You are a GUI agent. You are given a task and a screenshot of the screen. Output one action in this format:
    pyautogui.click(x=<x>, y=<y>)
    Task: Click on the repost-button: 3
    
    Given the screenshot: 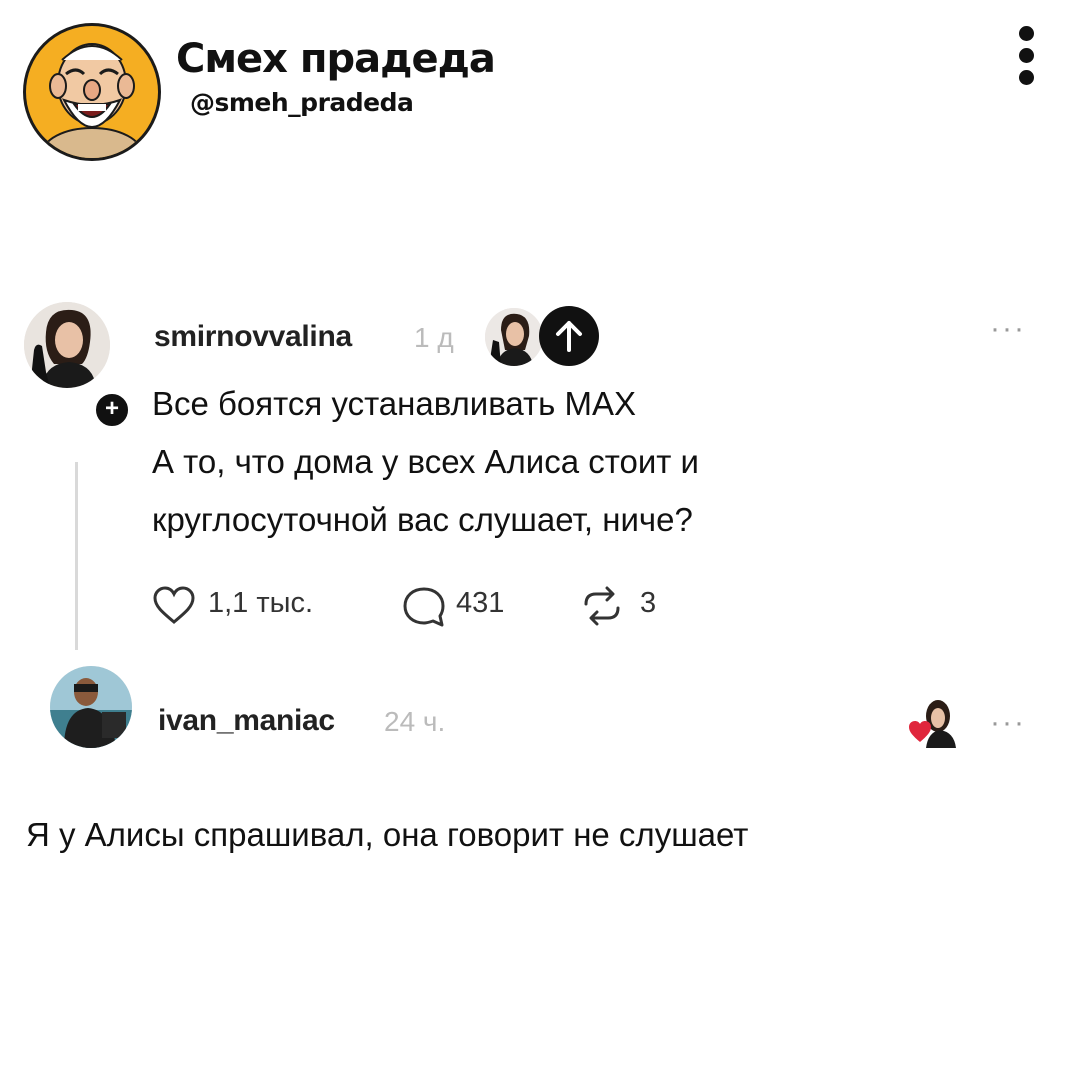 What is the action you would take?
    pyautogui.click(x=620, y=605)
    